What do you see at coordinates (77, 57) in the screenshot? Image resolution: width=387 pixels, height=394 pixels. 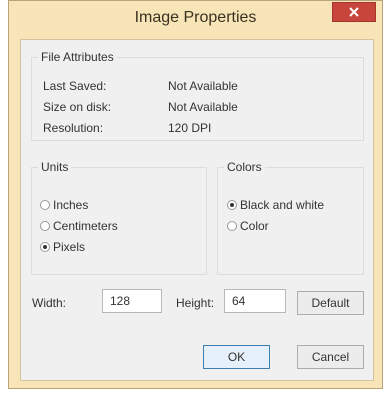 I see `file-attributes-label: File Attributes` at bounding box center [77, 57].